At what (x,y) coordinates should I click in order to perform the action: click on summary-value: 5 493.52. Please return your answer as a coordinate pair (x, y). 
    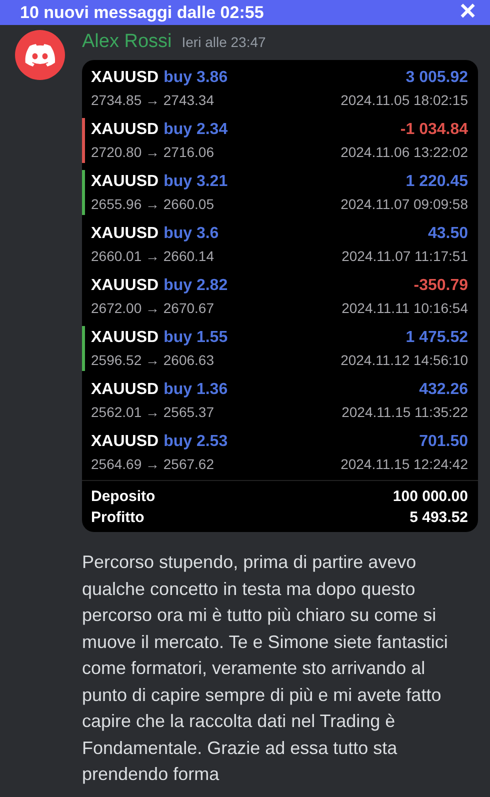
    Looking at the image, I should click on (438, 517).